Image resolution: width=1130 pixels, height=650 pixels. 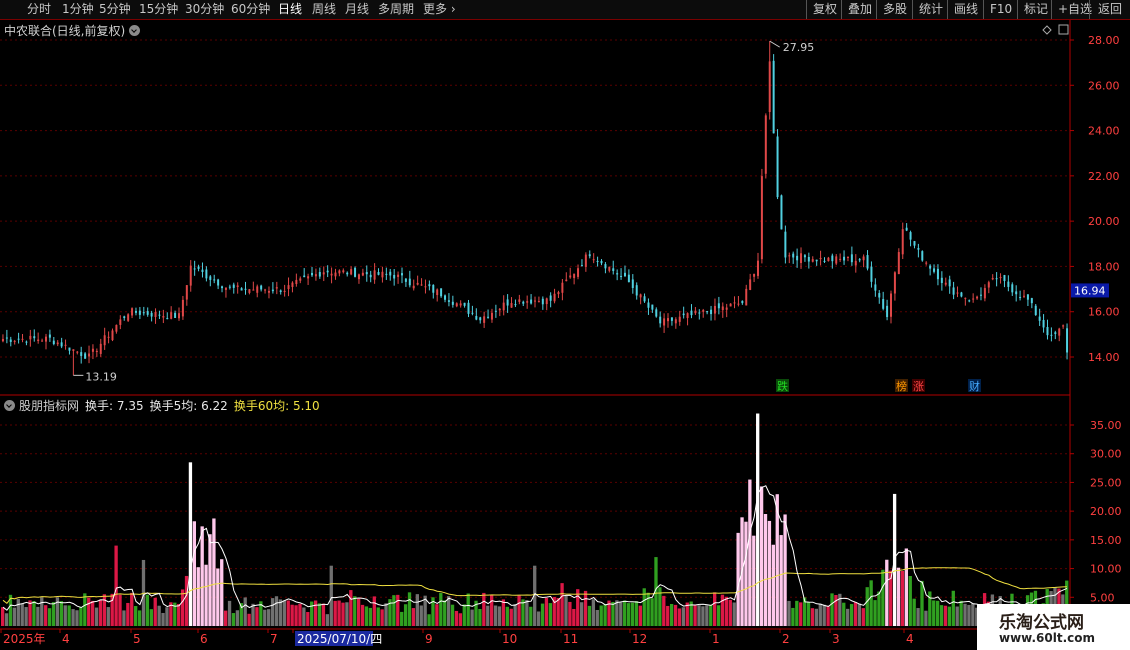 What do you see at coordinates (158, 9) in the screenshot?
I see `period-tab-3: 15分钟` at bounding box center [158, 9].